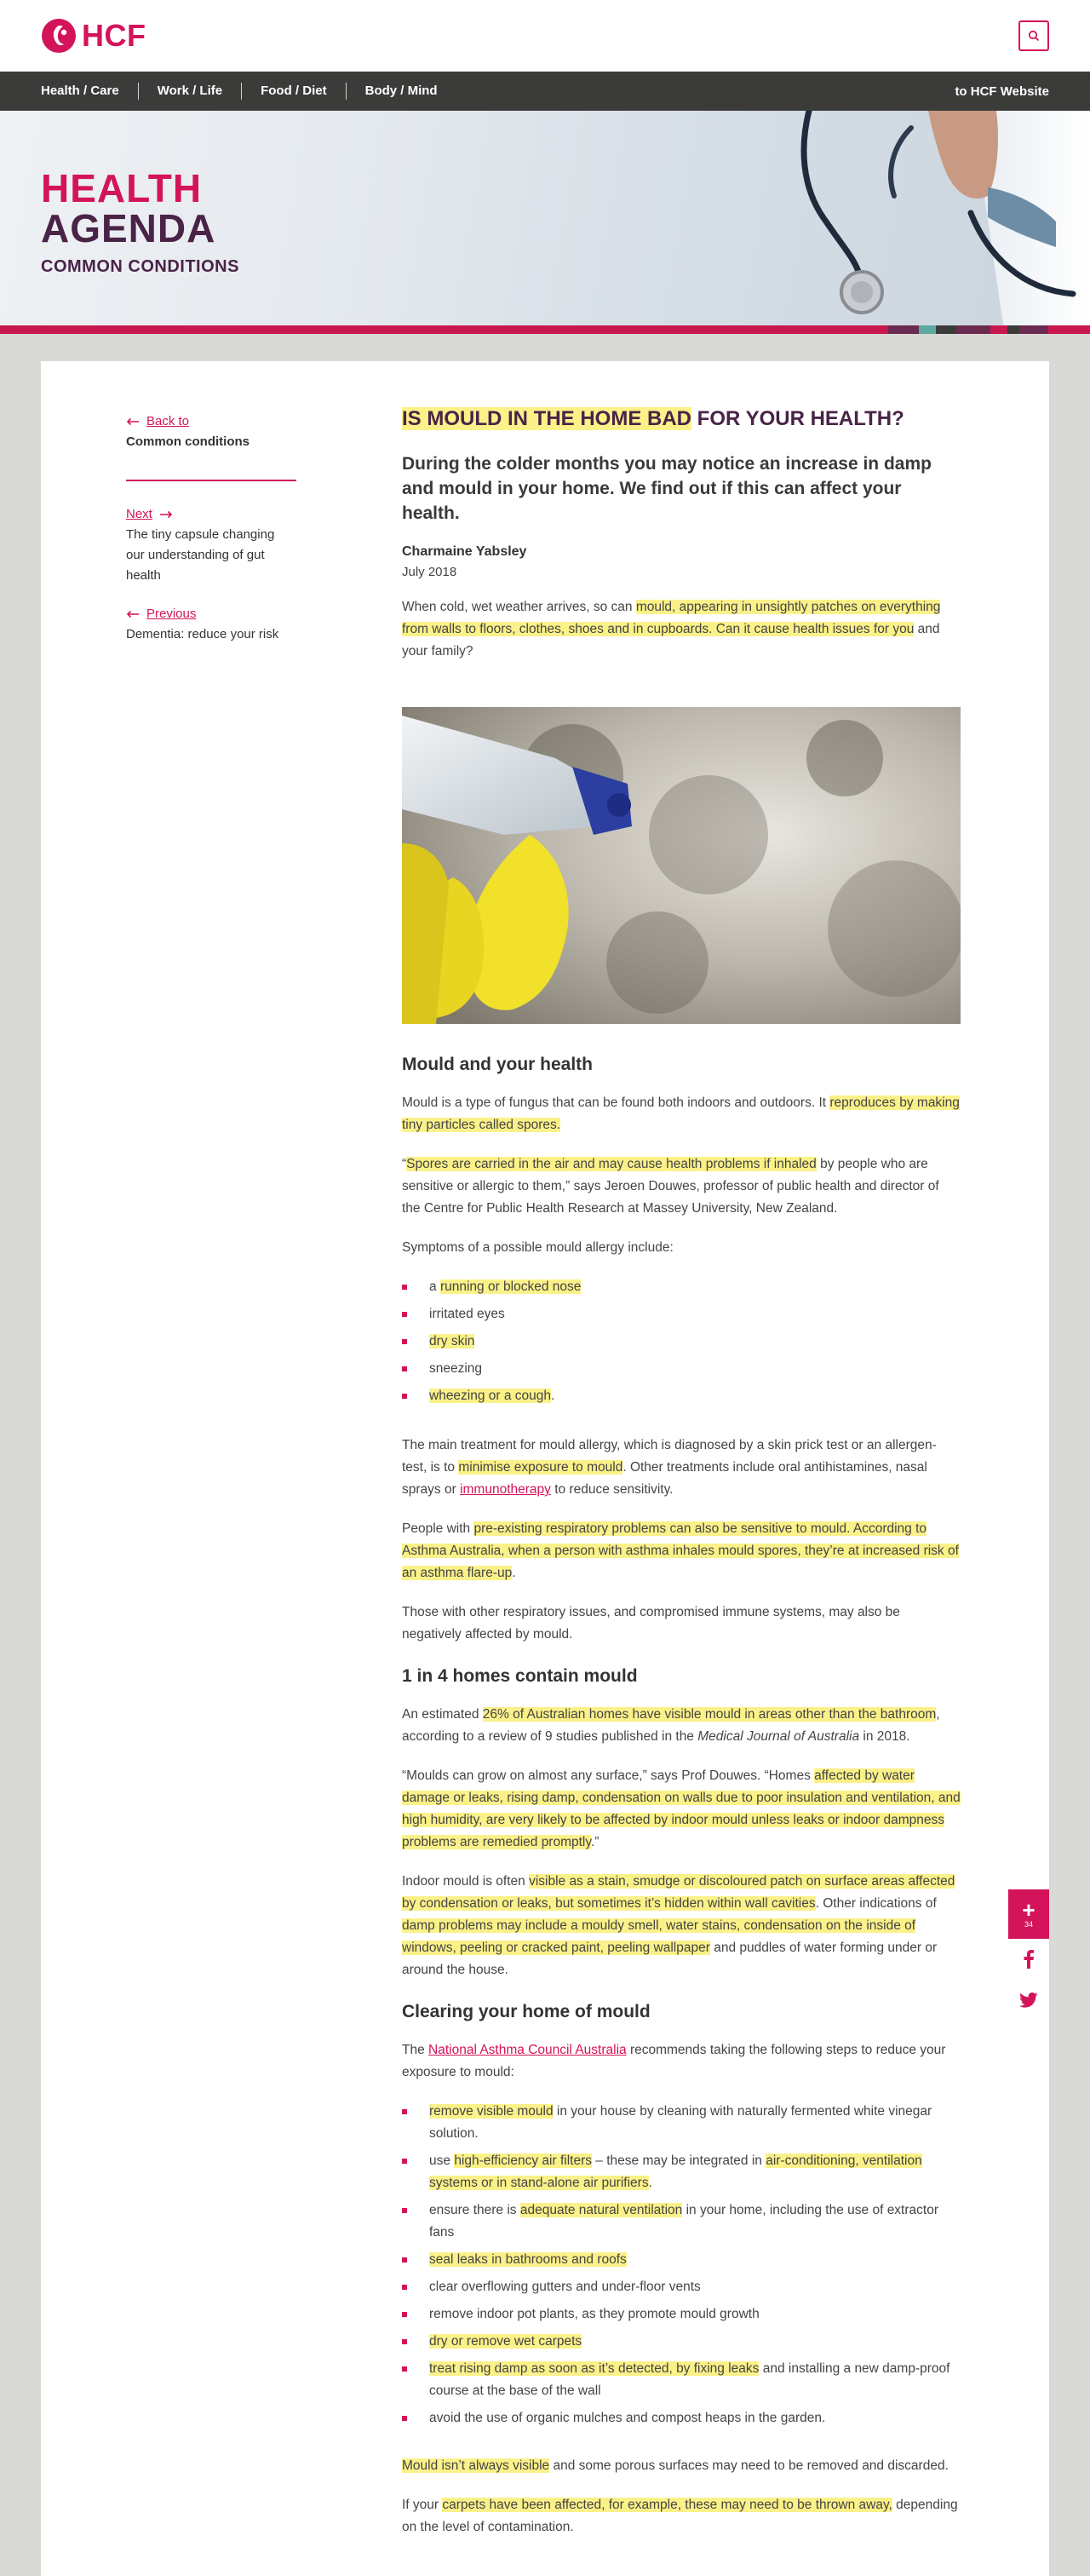 The height and width of the screenshot is (2576, 1090). I want to click on nav-work-life: Work / Life, so click(189, 91).